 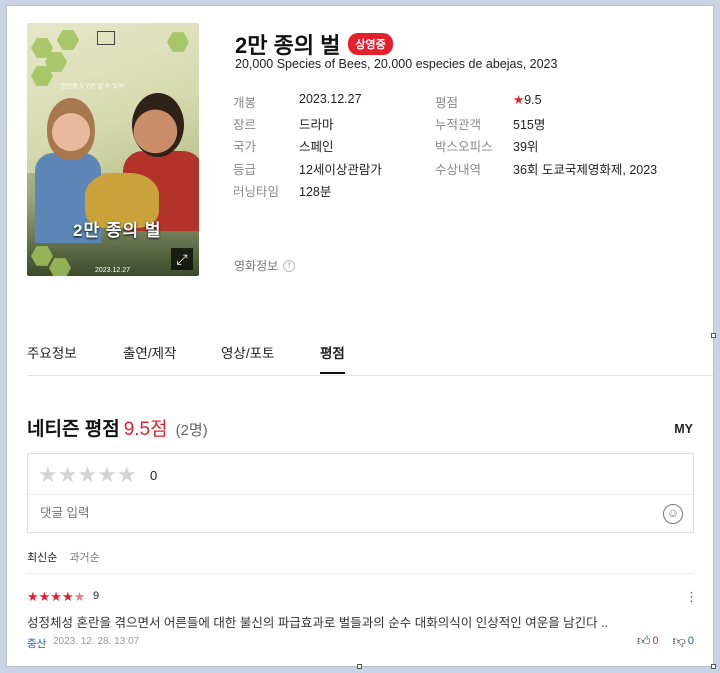 I want to click on tab-main-info: 주요정보, so click(x=52, y=357).